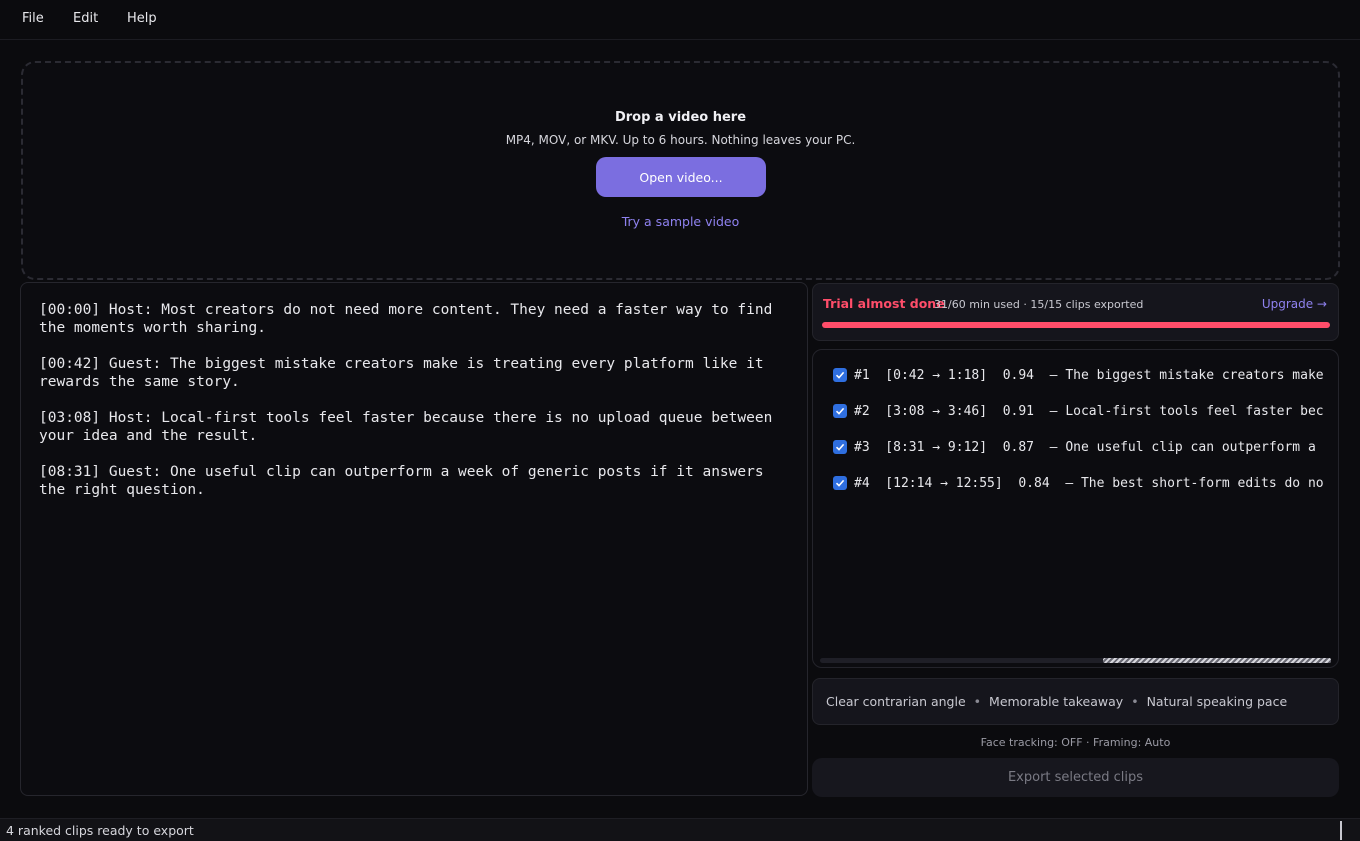 This screenshot has height=841, width=1360. Describe the element at coordinates (1294, 304) in the screenshot. I see `upgrade-link: Upgrade →` at that location.